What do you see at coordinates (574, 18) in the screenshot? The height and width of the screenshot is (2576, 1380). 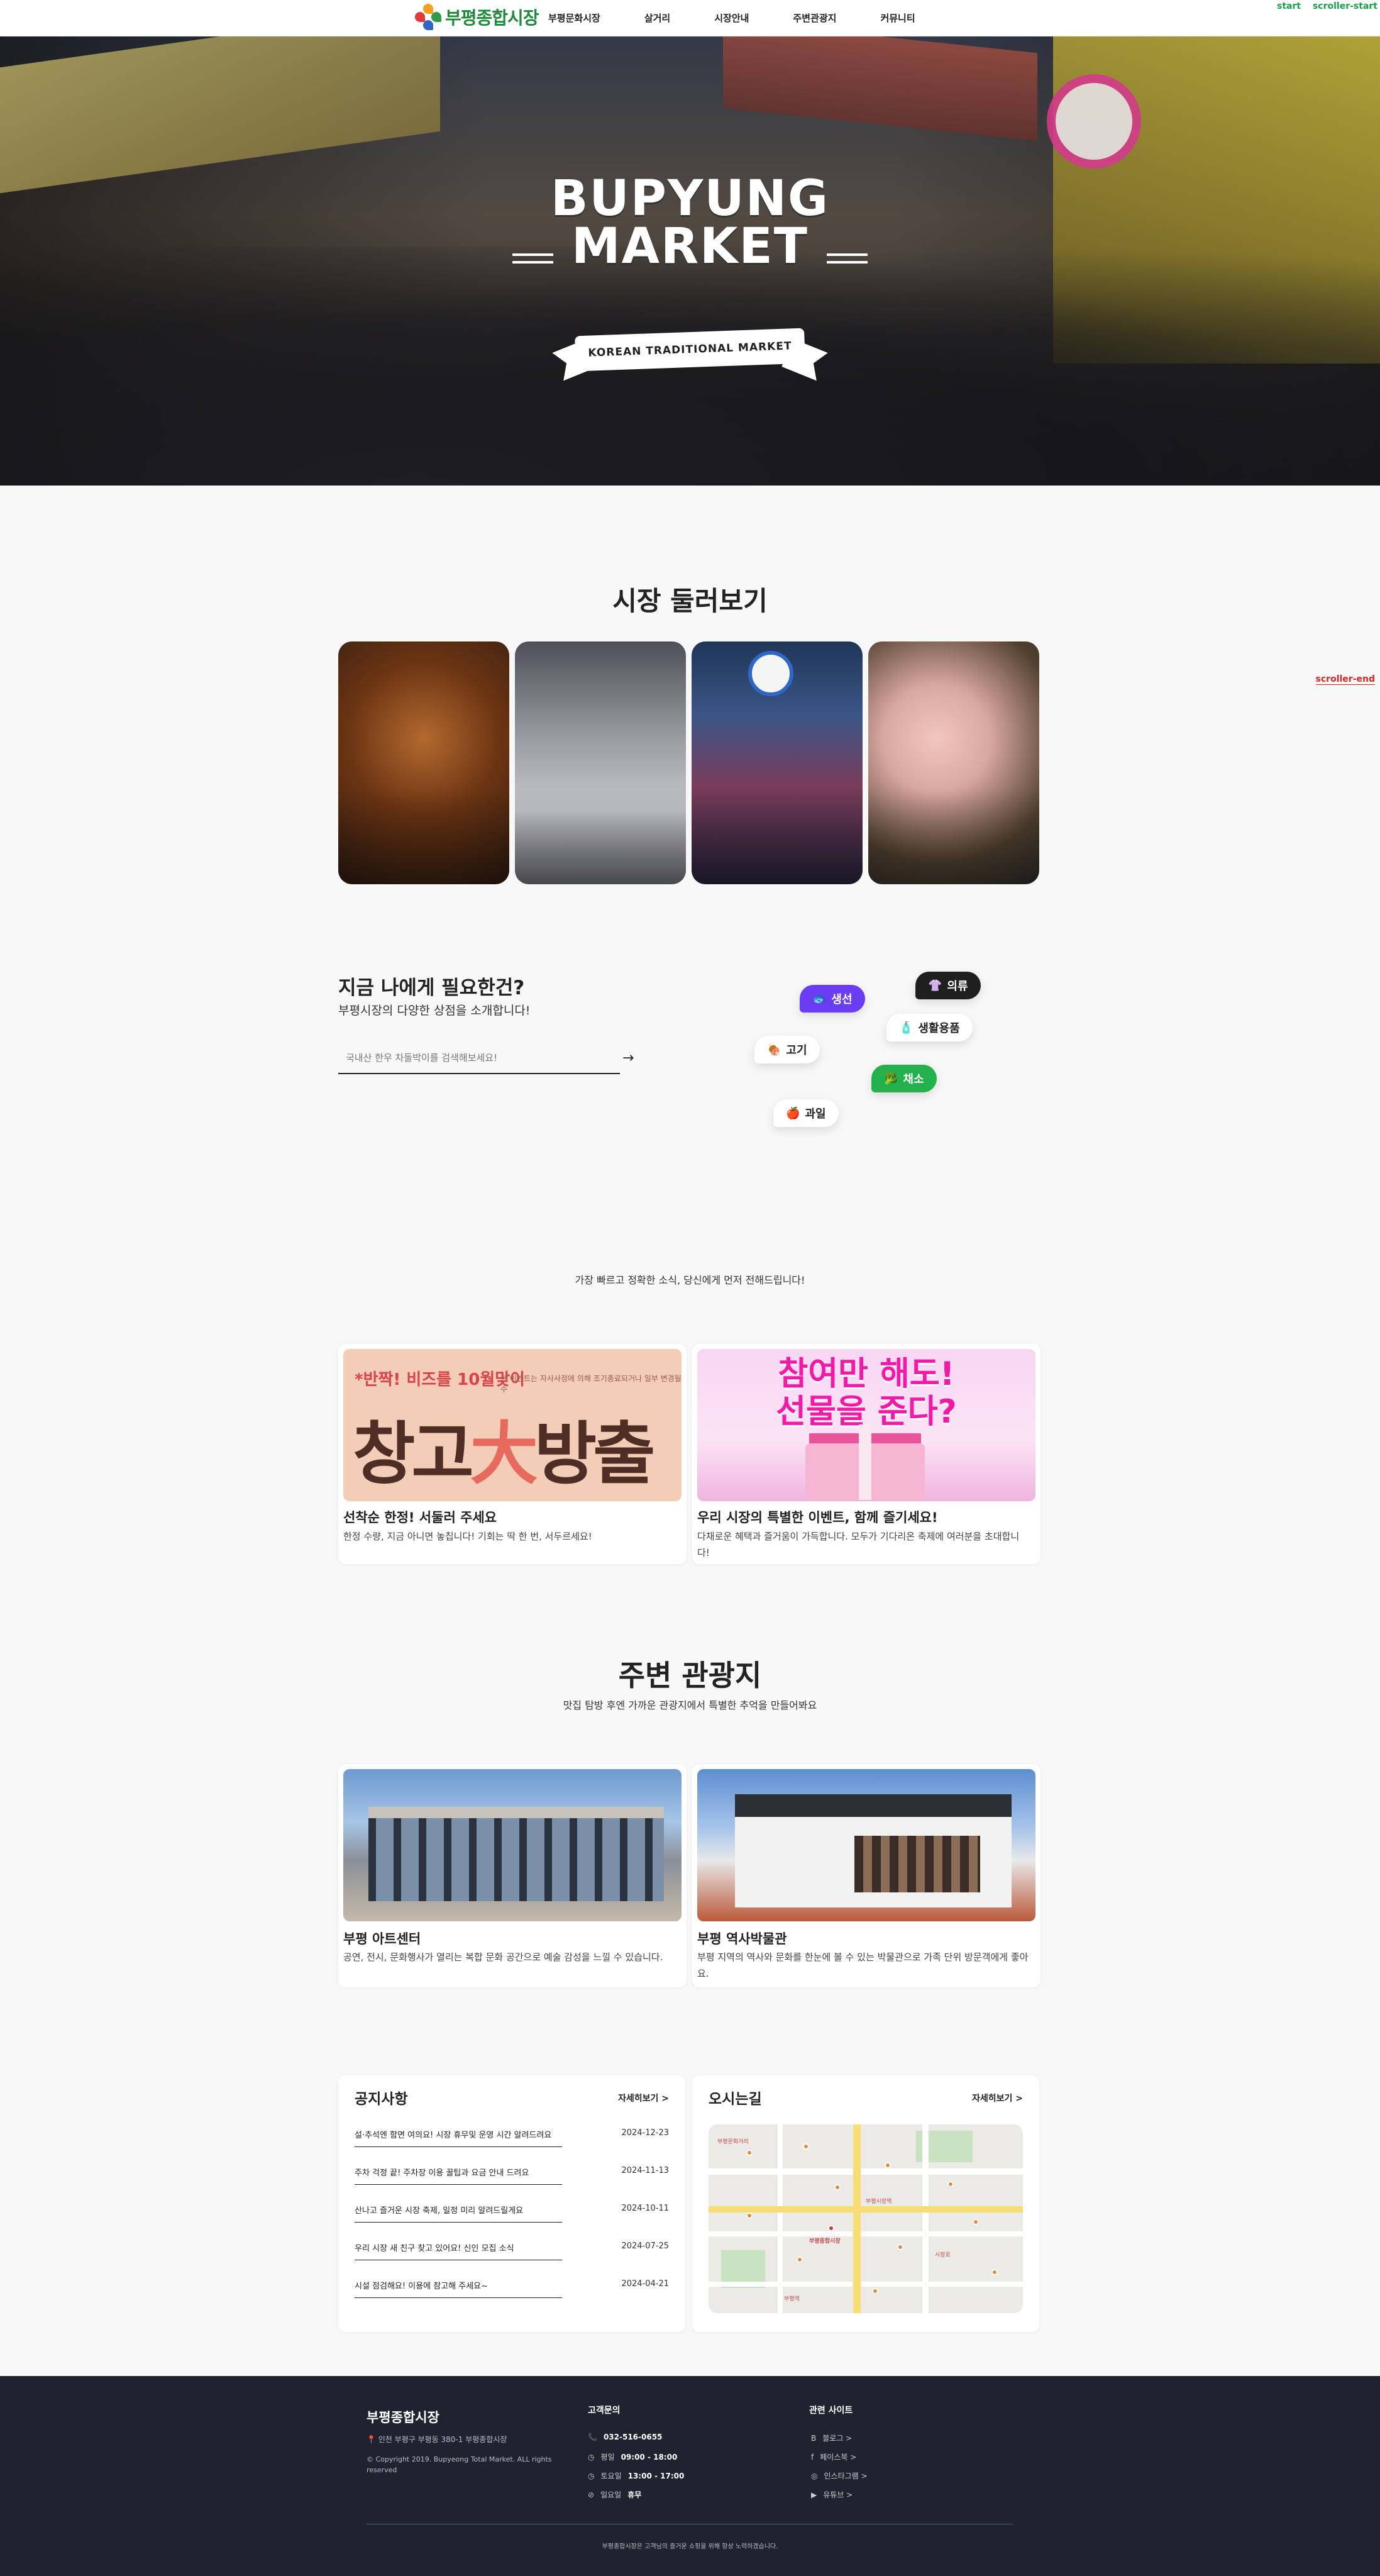 I see `menu-item-culture-market: 부평문화시장` at bounding box center [574, 18].